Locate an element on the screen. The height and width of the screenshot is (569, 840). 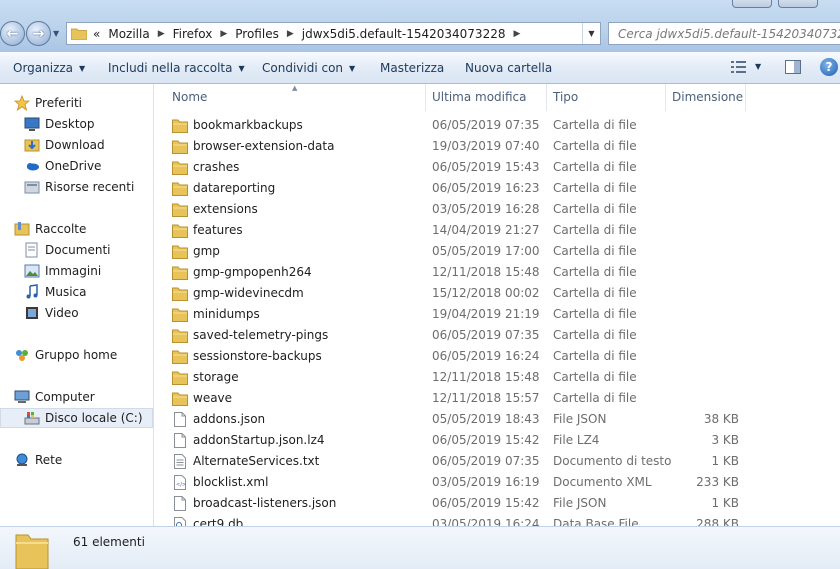
back-button: ← is located at coordinates (12, 33).